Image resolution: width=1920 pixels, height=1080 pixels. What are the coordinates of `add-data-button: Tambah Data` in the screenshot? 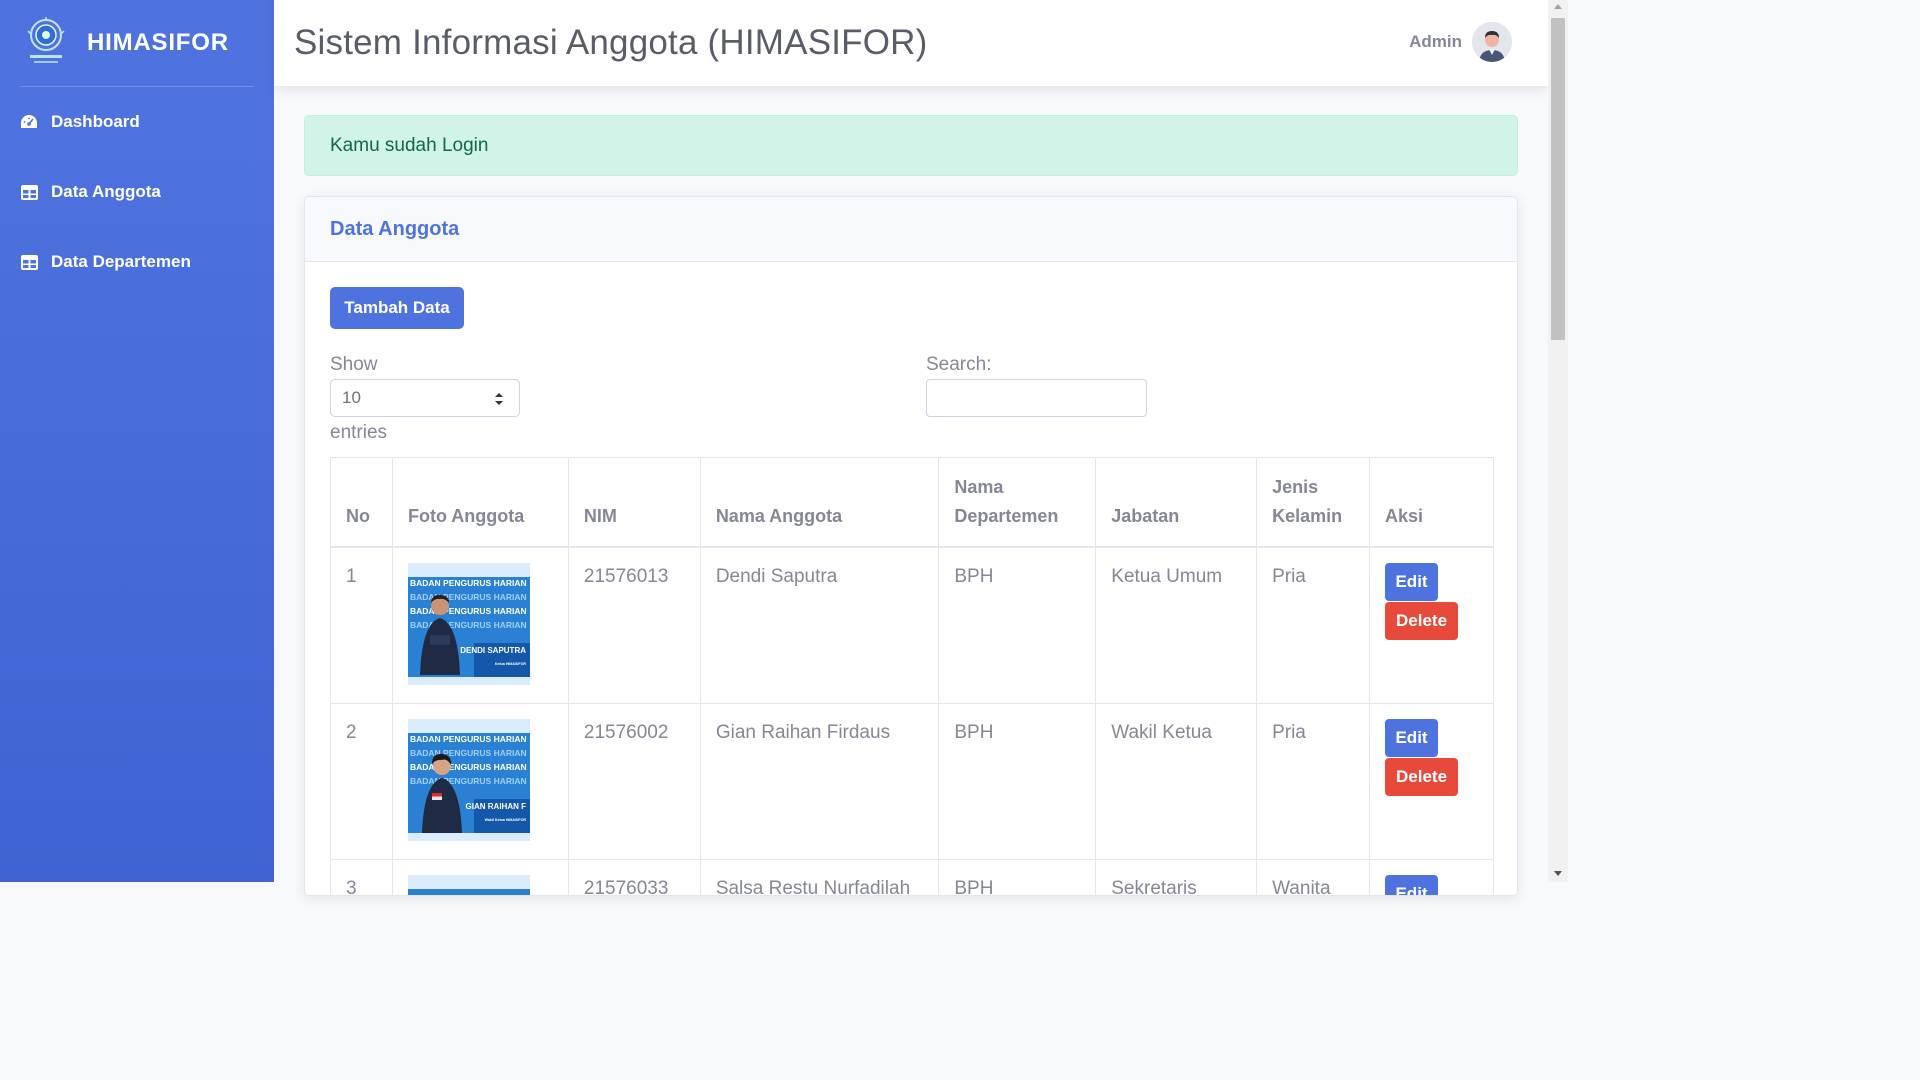 It's located at (397, 308).